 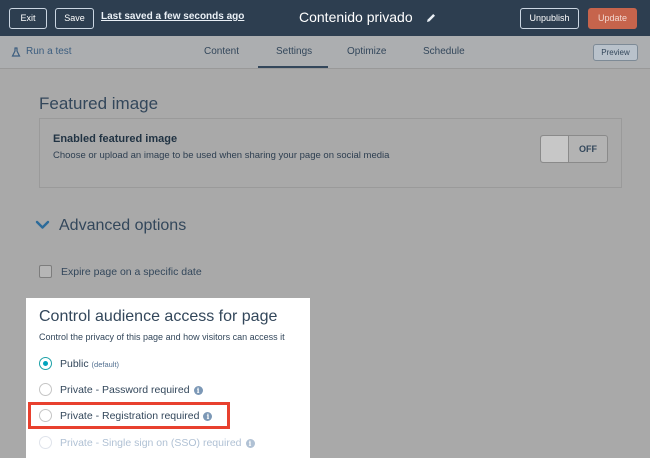 I want to click on featured-image-title: Enabled featured image, so click(x=115, y=139).